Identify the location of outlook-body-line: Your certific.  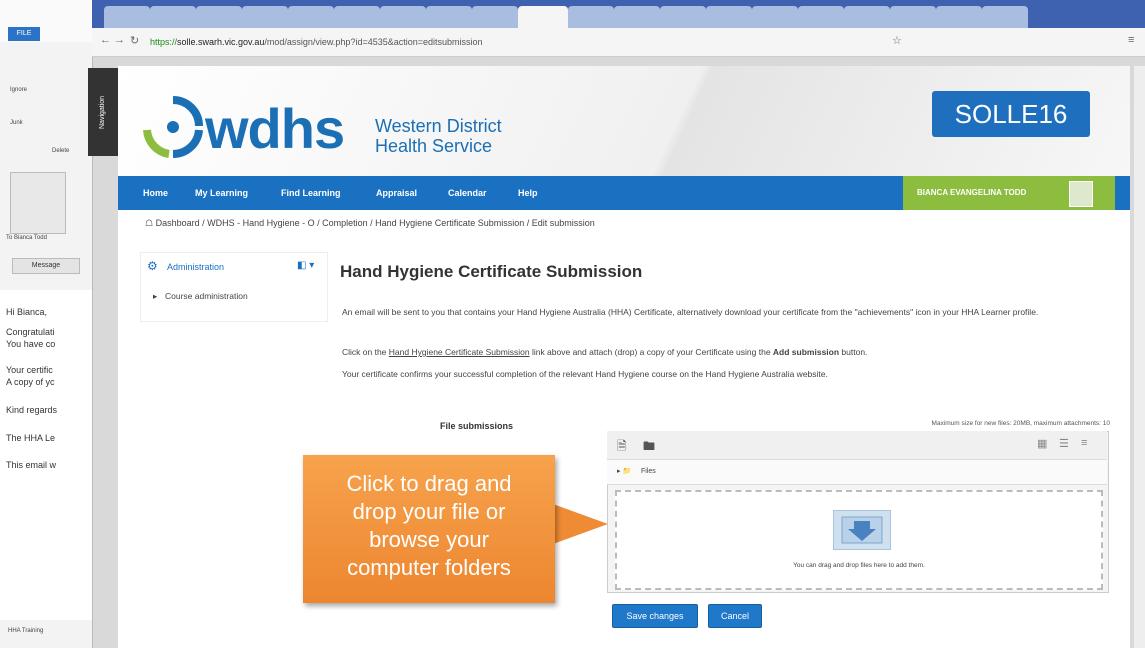
(29, 370).